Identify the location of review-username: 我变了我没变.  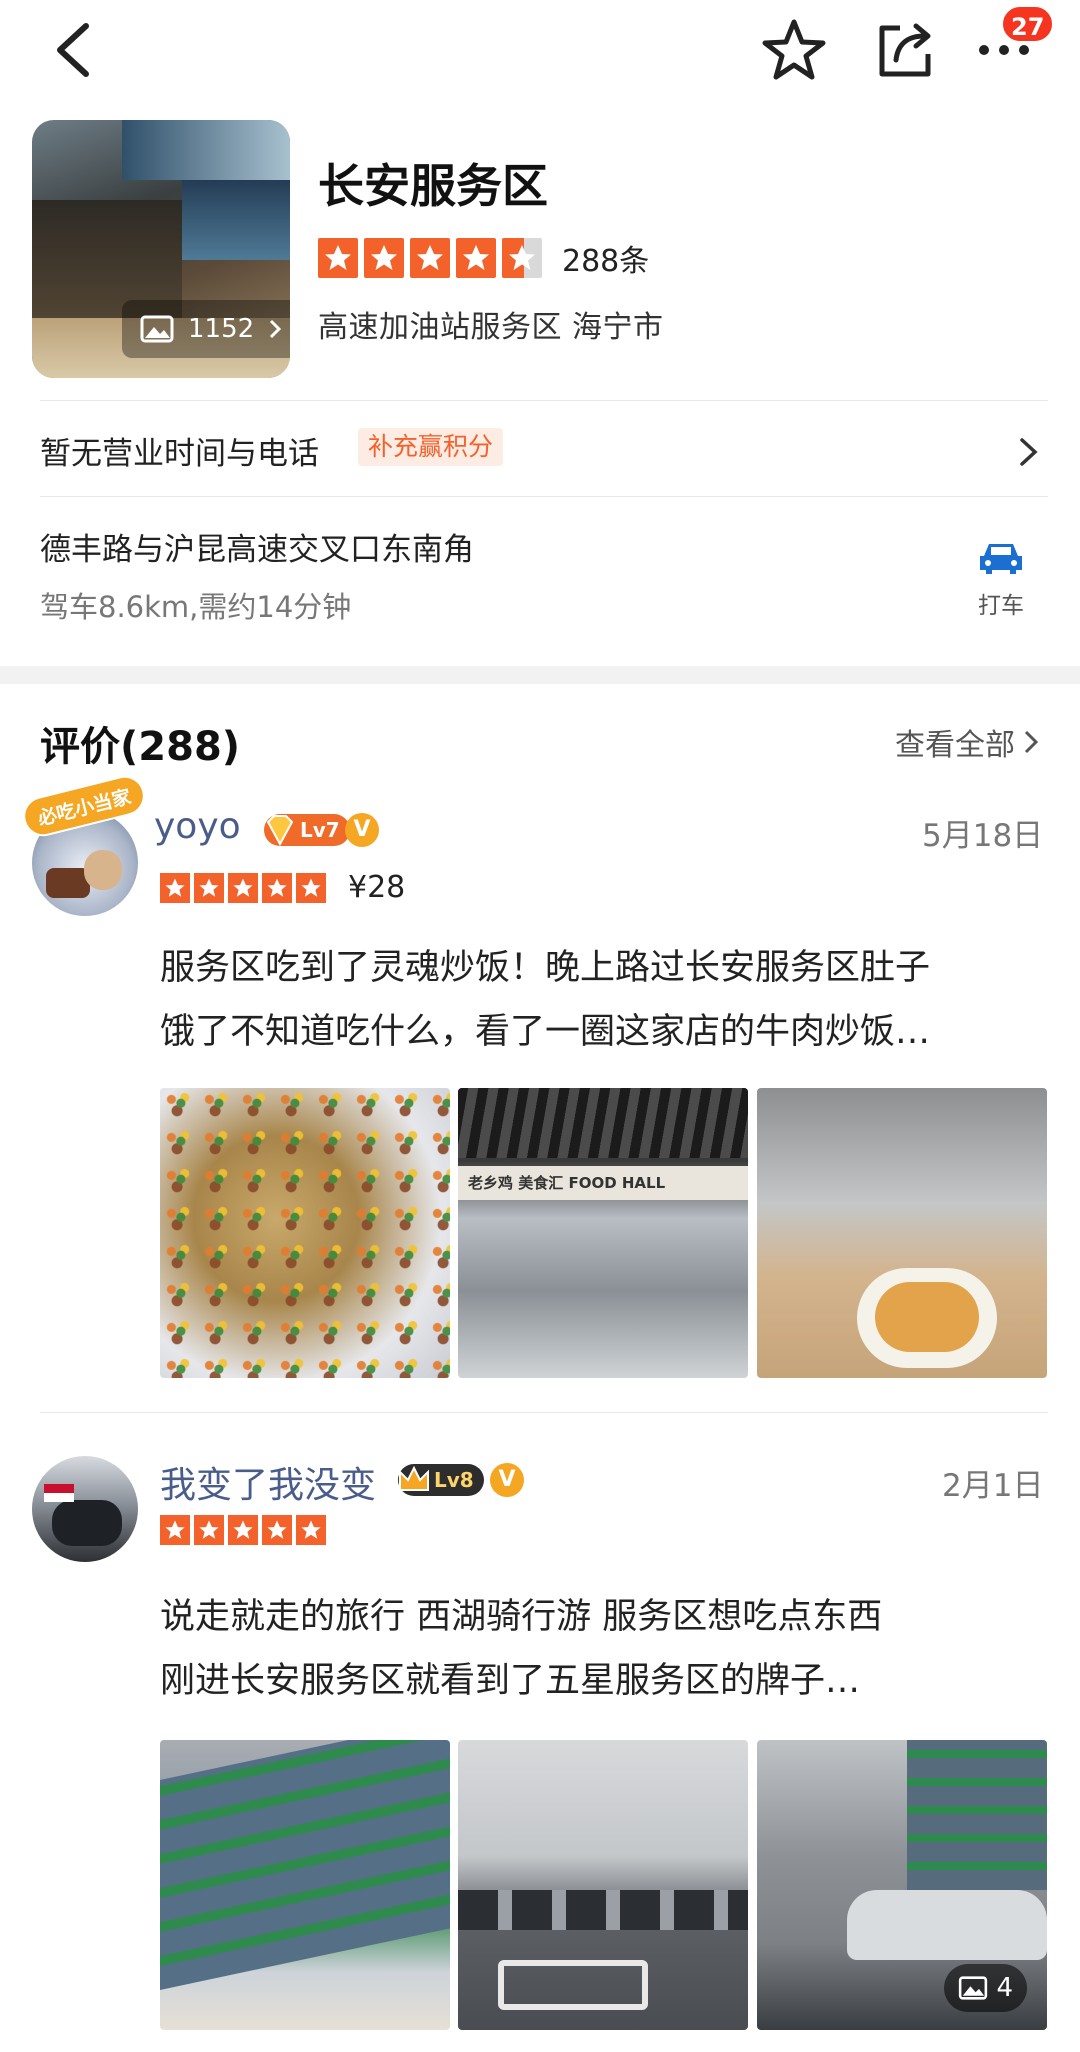
(268, 1482).